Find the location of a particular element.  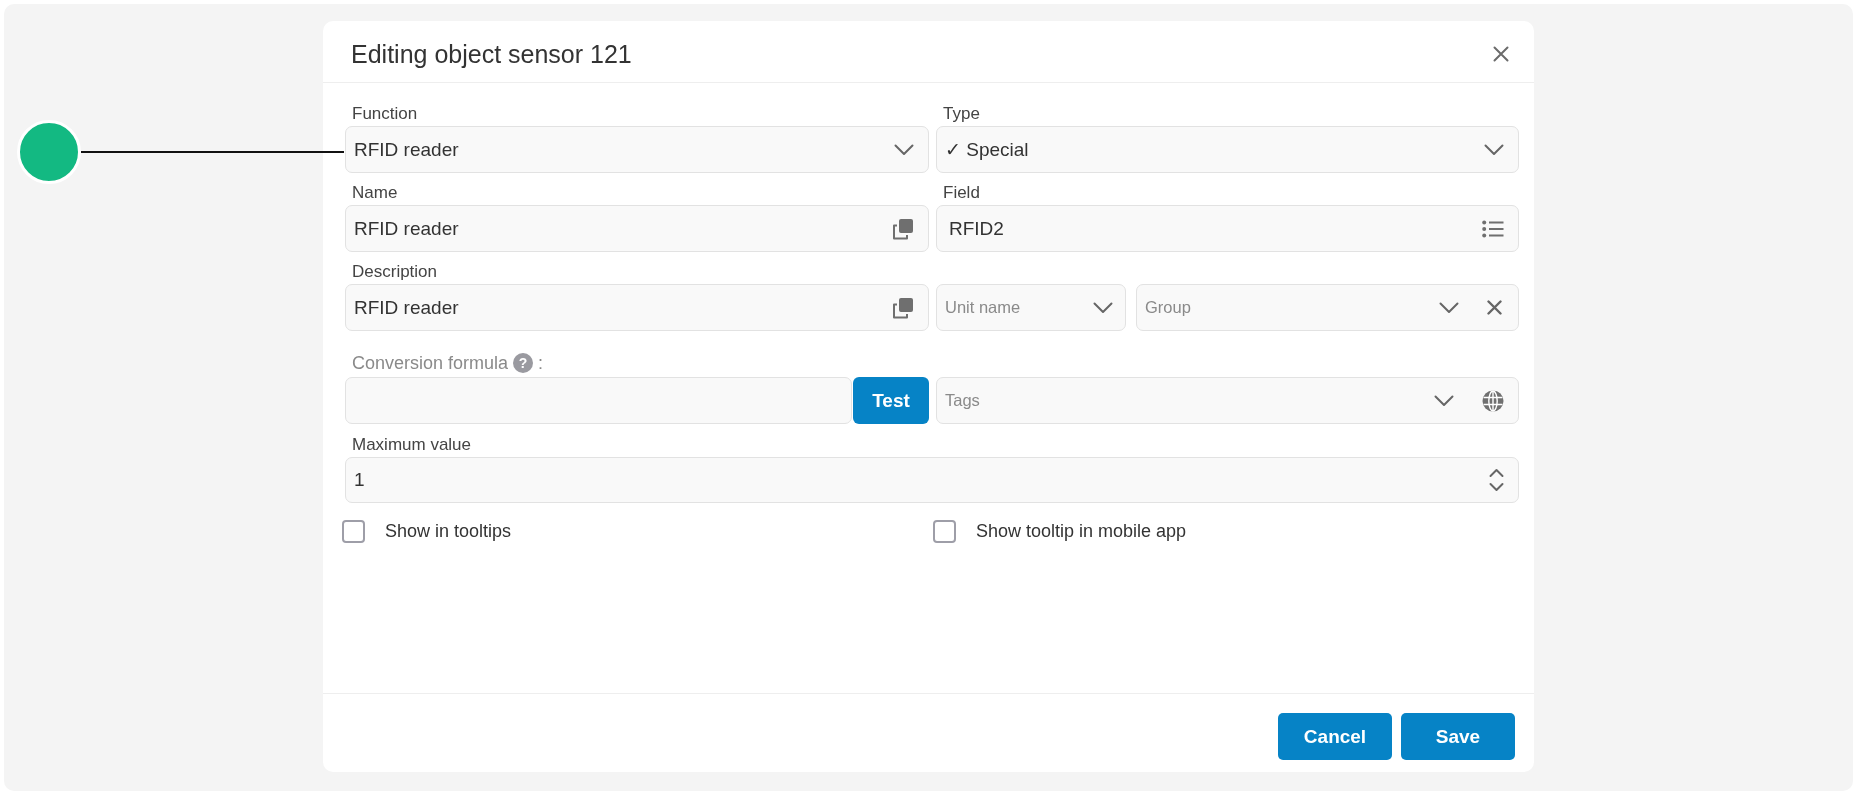

field-label: Description is located at coordinates (395, 272).